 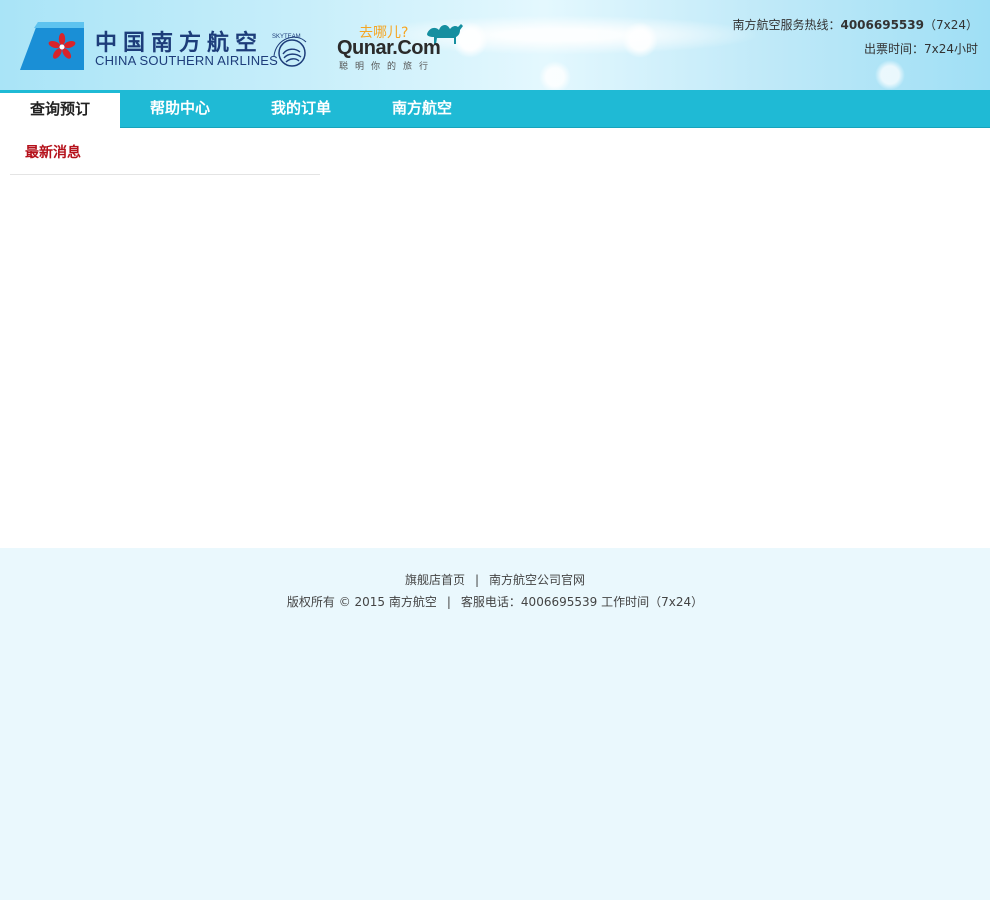 What do you see at coordinates (422, 108) in the screenshot?
I see `nav-tab-china-southern: 南方航空` at bounding box center [422, 108].